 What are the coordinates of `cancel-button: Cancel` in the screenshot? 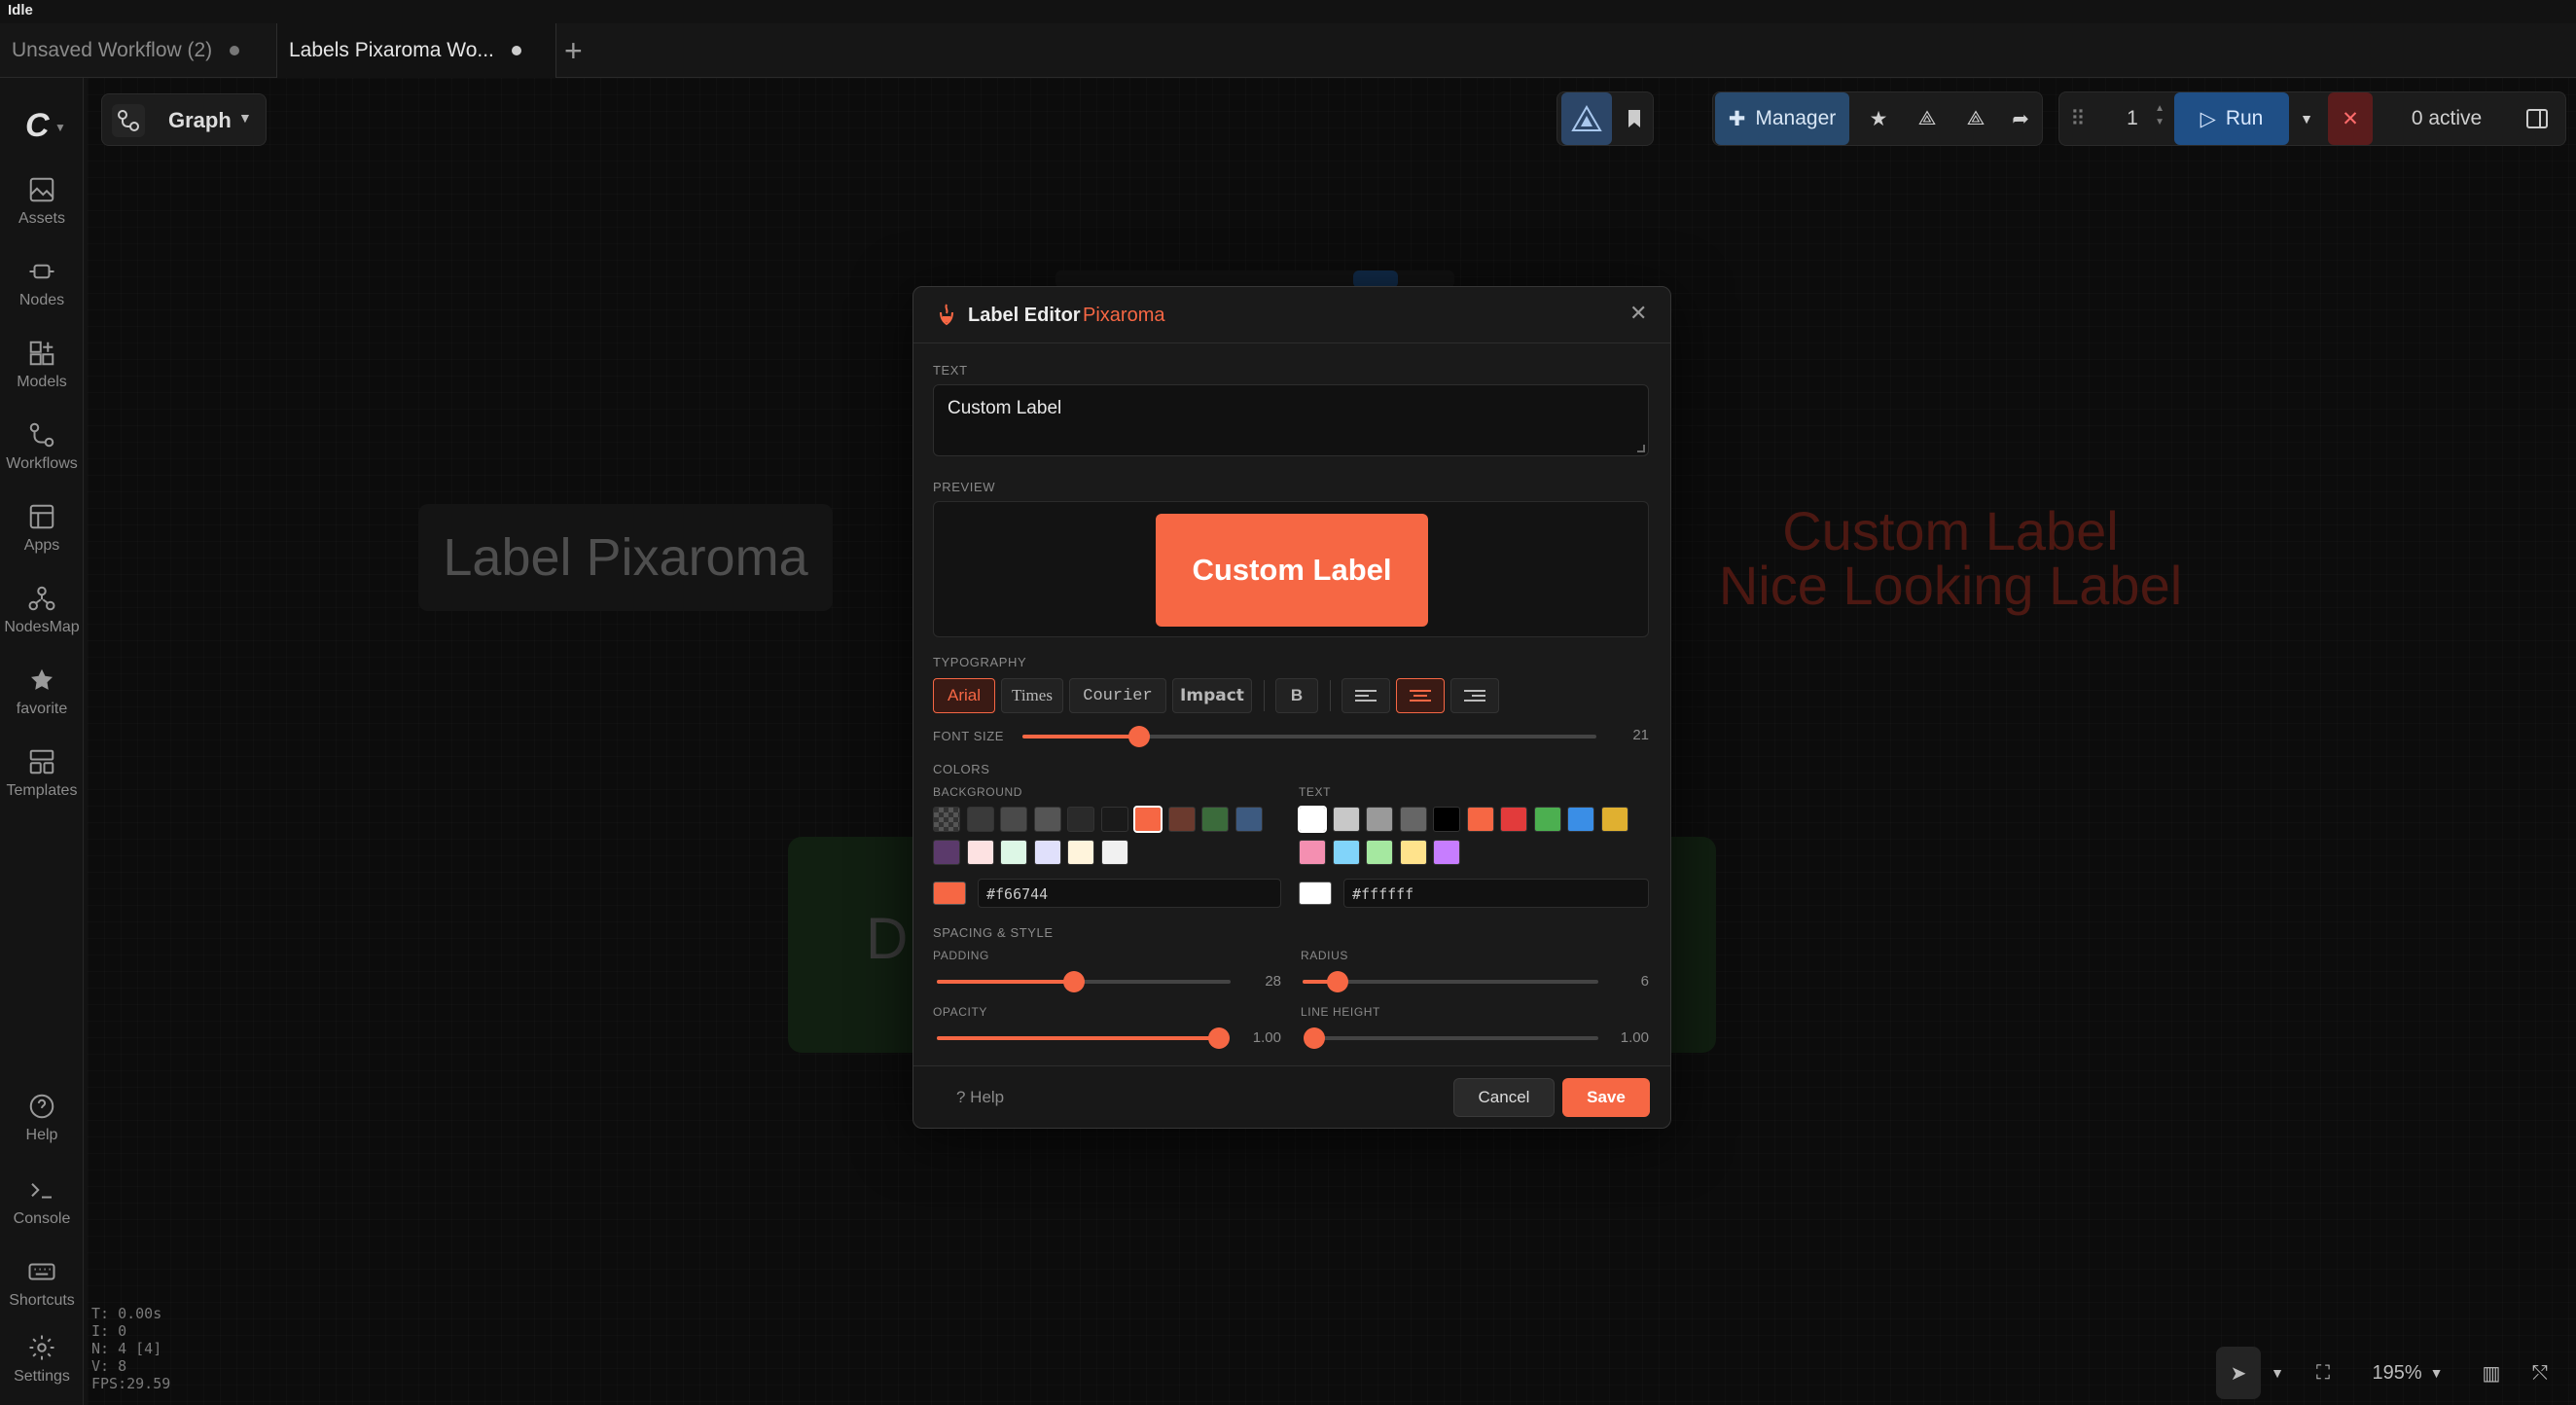 It's located at (1504, 1097).